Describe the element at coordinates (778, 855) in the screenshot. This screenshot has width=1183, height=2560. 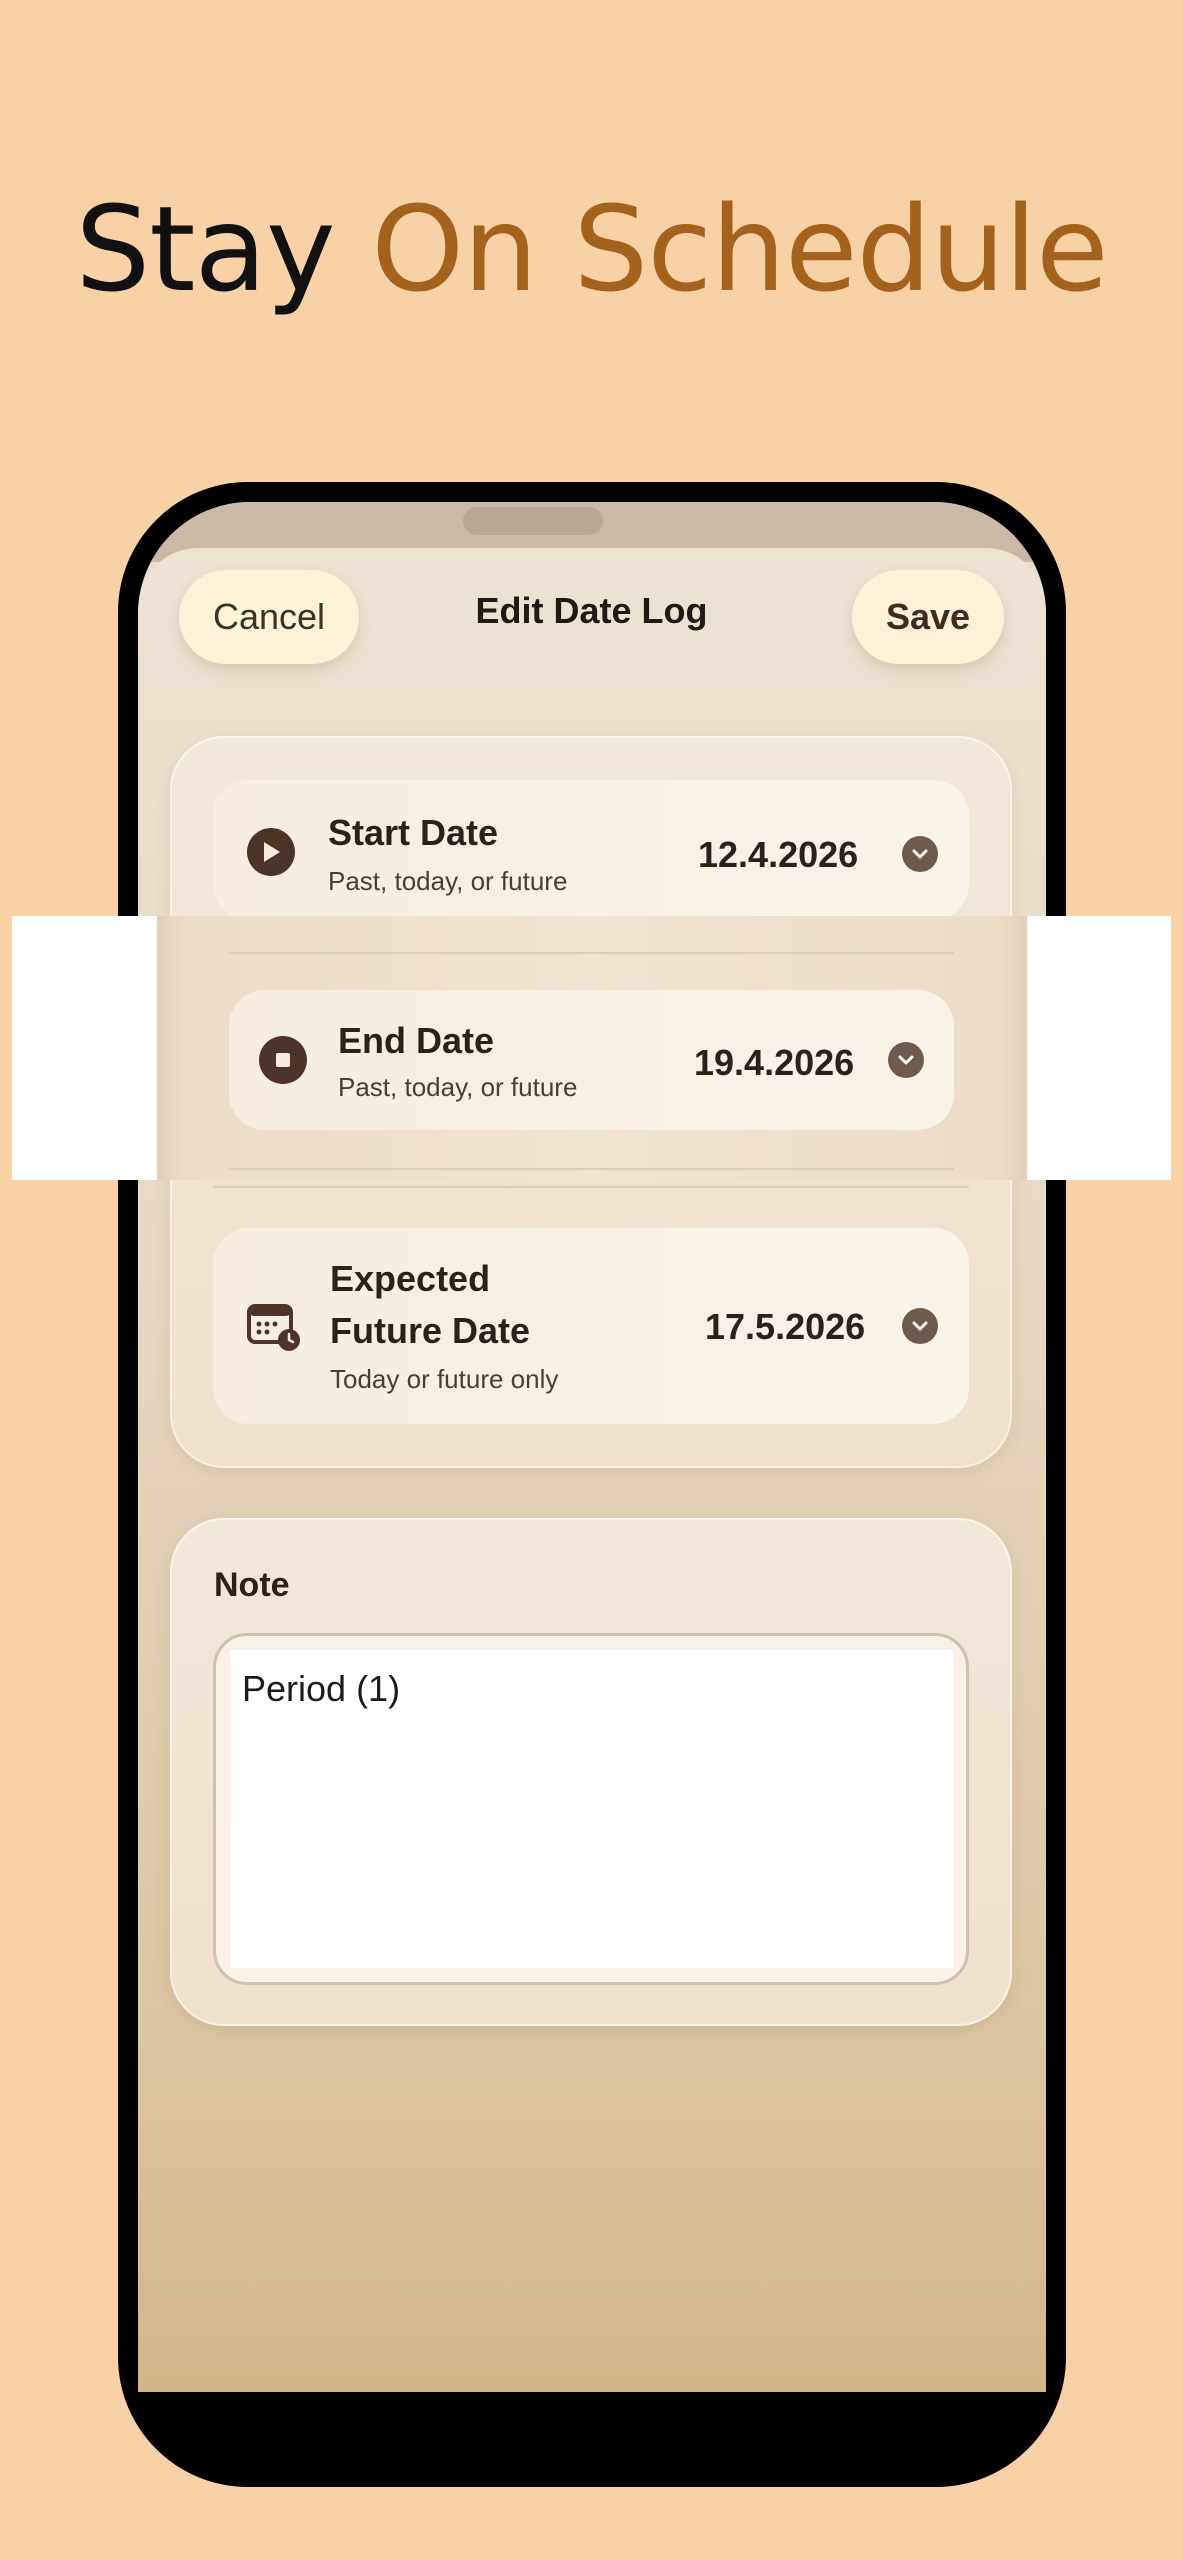
I see `start-date-value: 12.4.2026` at that location.